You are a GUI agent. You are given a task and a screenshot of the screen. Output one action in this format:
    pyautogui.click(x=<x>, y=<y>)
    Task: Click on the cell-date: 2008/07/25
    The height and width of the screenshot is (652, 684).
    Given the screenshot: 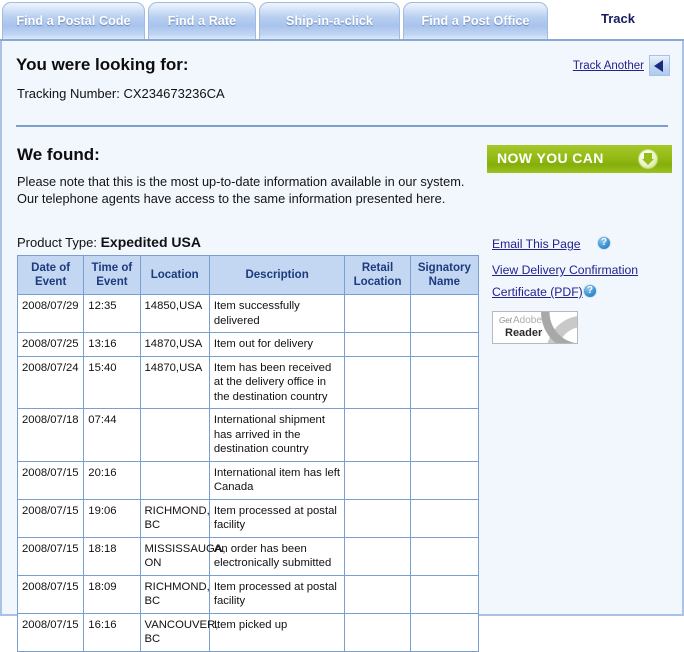 What is the action you would take?
    pyautogui.click(x=50, y=344)
    